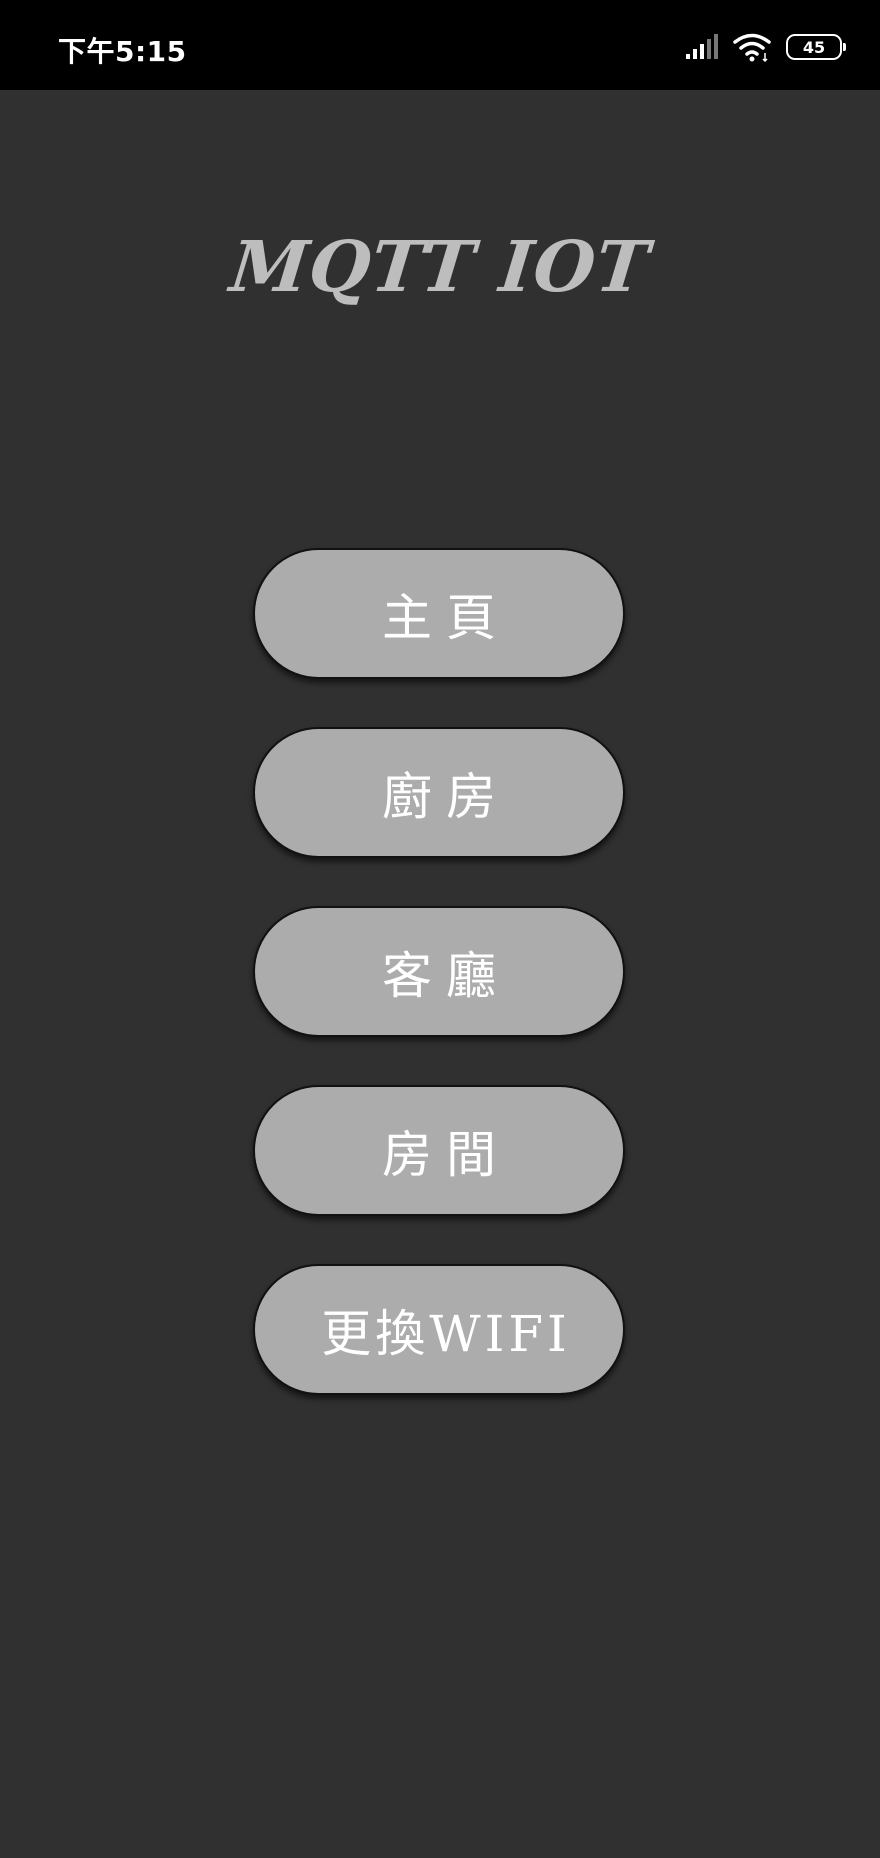 The image size is (880, 1858). I want to click on change-wifi-button: 更換WIFI, so click(439, 1329).